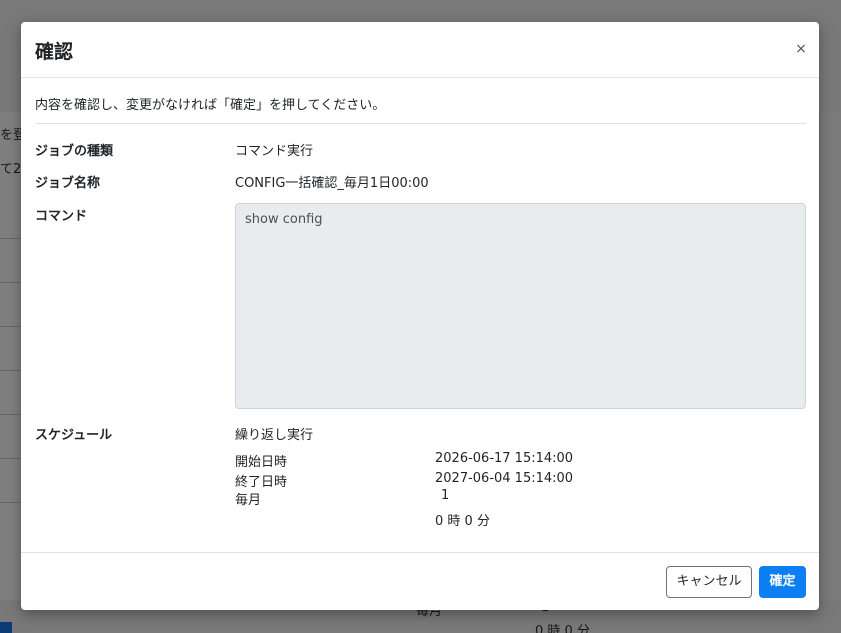  What do you see at coordinates (210, 105) in the screenshot?
I see `dialog-instruction: 内容を確認し、変更がなければ「確定」を押してください。` at bounding box center [210, 105].